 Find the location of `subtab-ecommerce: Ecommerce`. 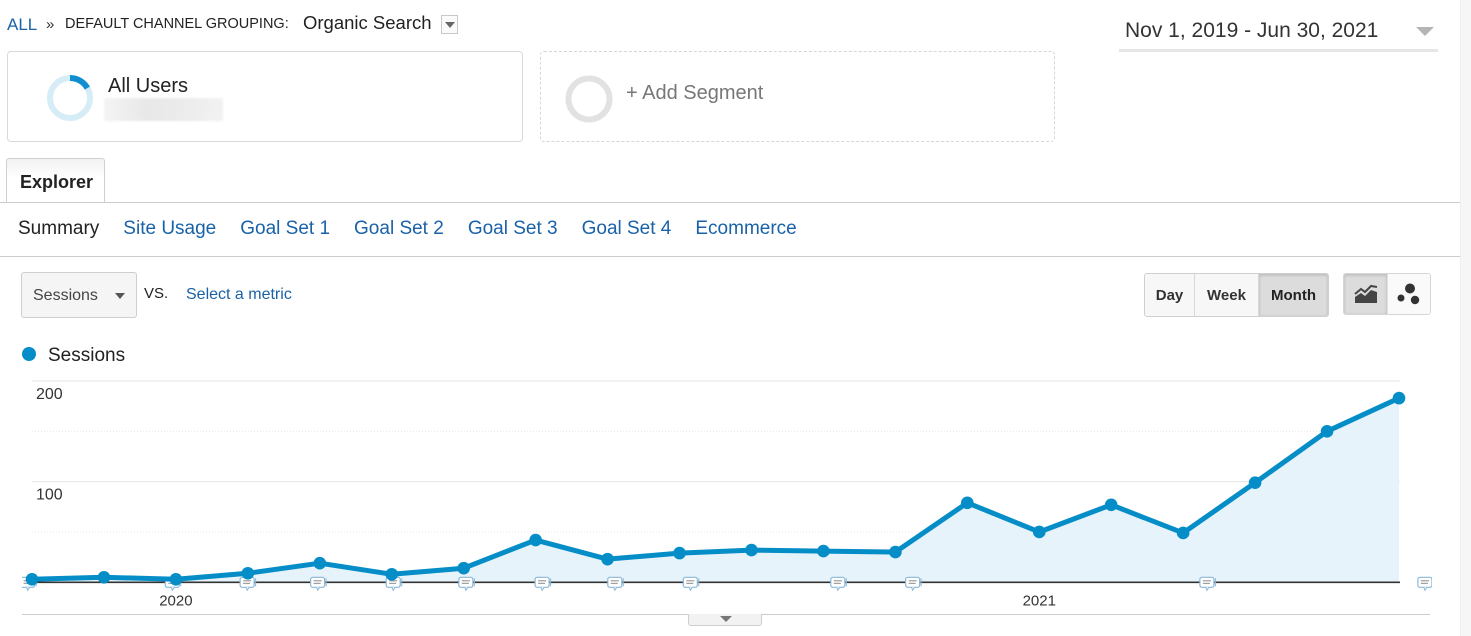

subtab-ecommerce: Ecommerce is located at coordinates (745, 228).